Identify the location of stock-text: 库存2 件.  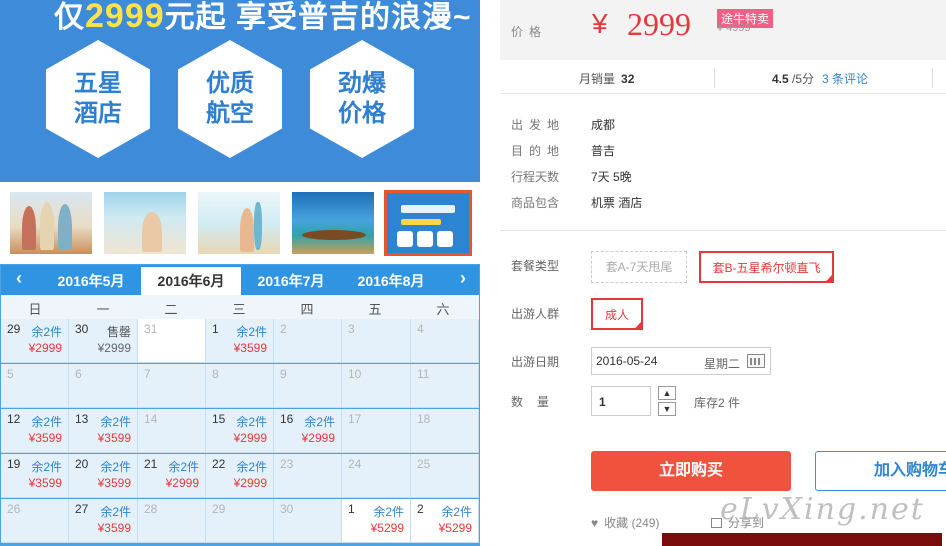
(717, 403).